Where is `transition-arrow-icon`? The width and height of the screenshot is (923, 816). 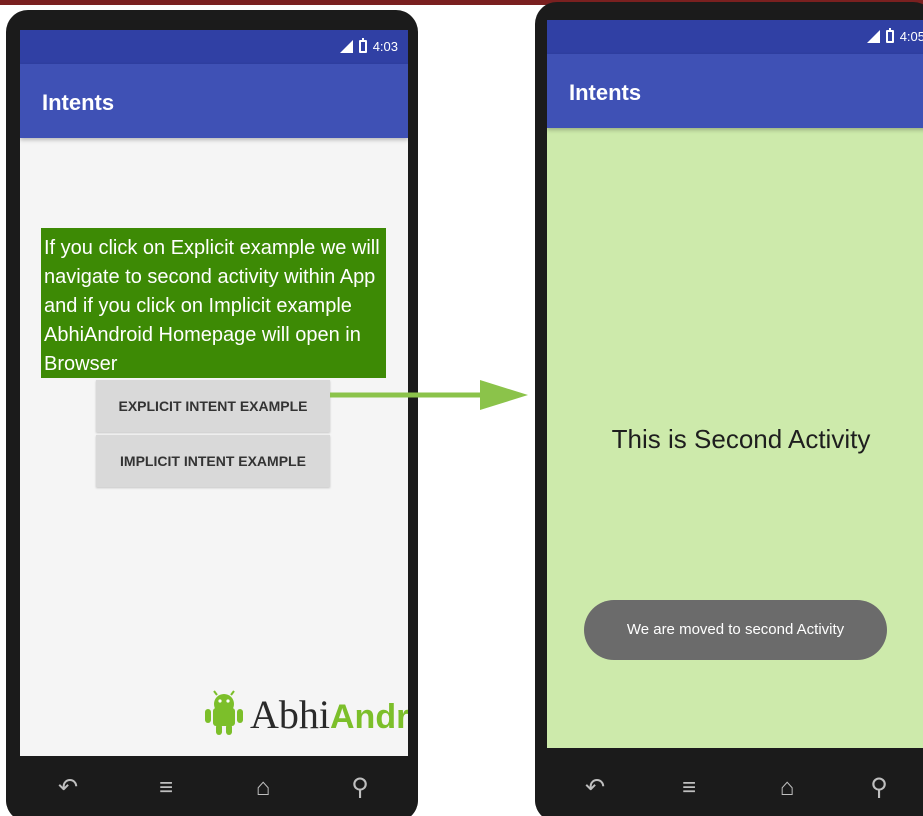 transition-arrow-icon is located at coordinates (429, 395).